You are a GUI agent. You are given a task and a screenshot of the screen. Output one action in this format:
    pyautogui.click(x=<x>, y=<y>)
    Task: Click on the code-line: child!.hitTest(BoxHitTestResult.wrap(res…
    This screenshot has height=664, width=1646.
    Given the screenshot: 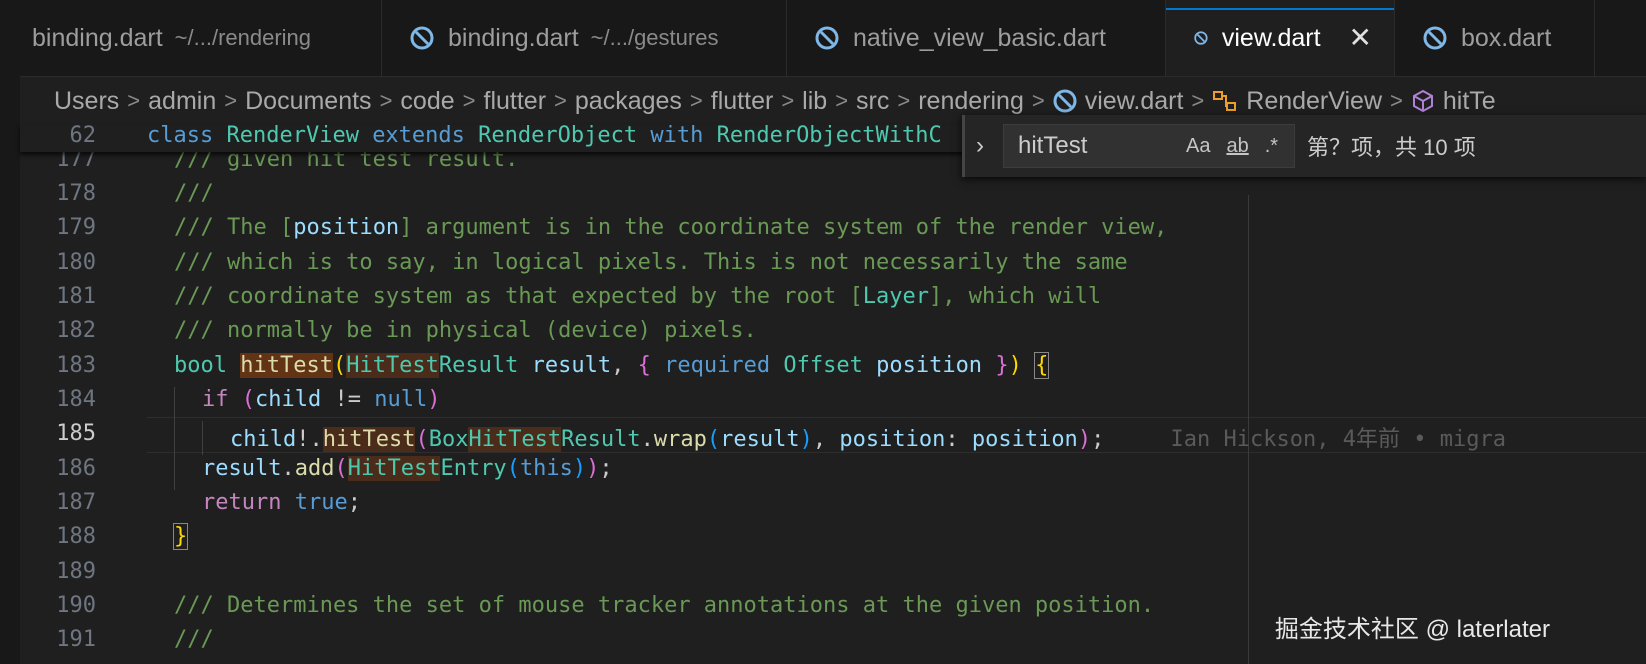 What is the action you would take?
    pyautogui.click(x=868, y=439)
    